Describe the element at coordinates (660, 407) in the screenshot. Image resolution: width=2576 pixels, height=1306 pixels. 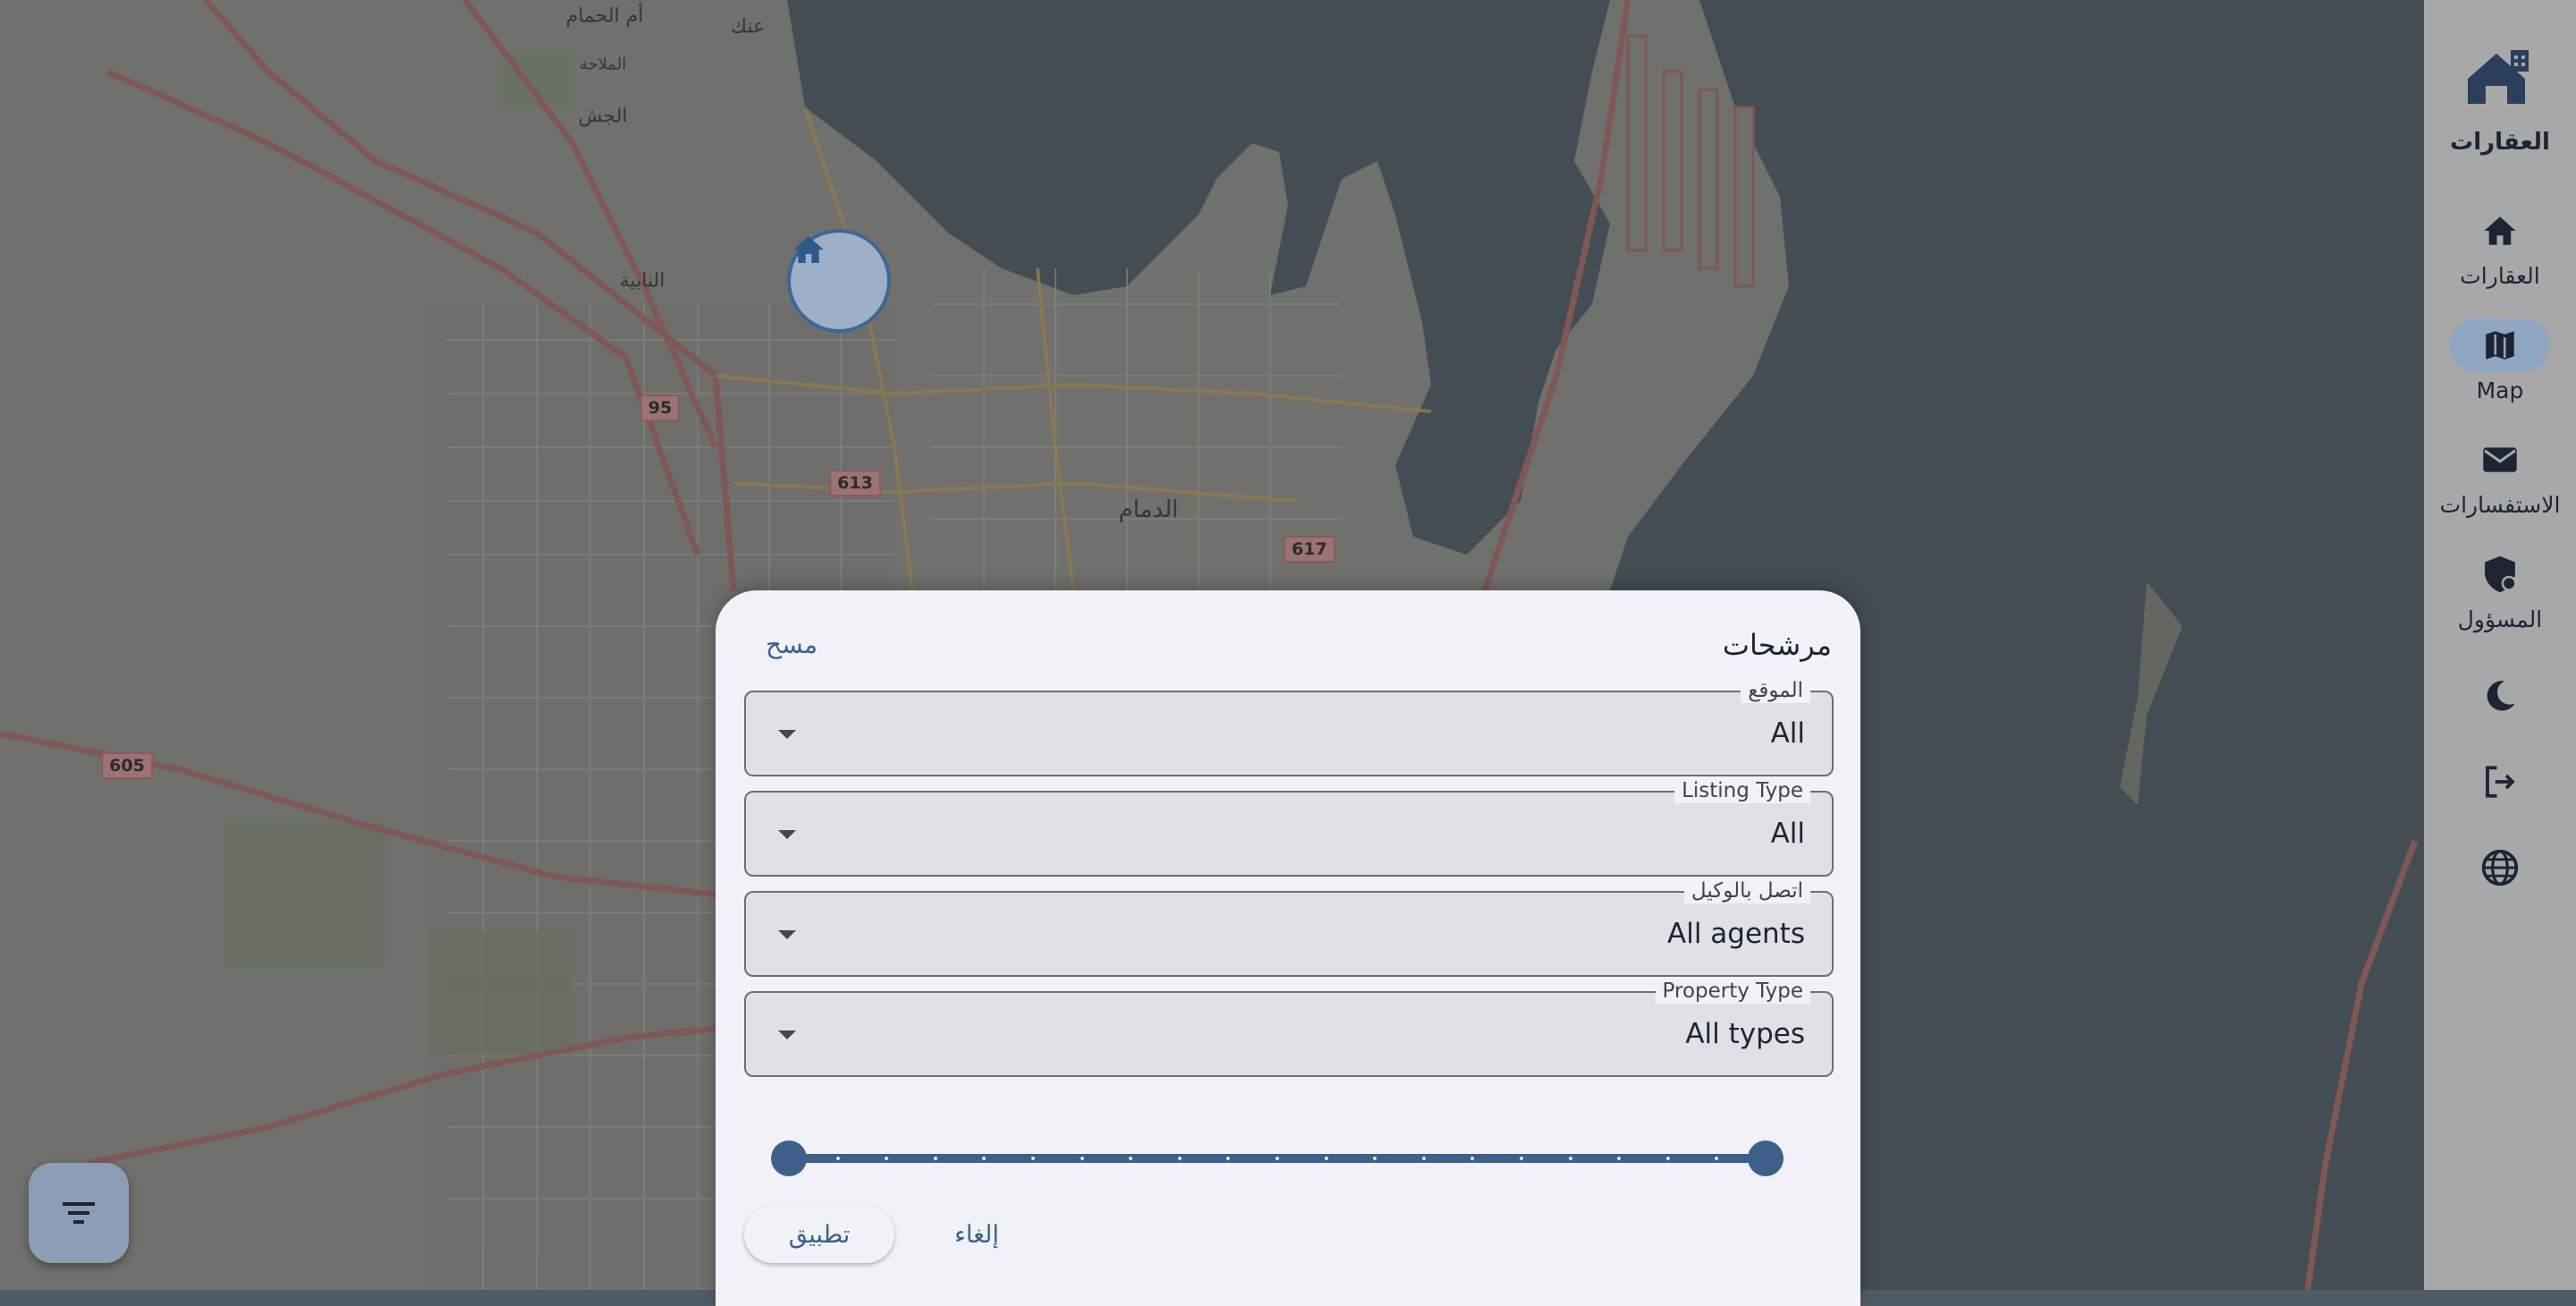
I see `road-shield-95: 95` at that location.